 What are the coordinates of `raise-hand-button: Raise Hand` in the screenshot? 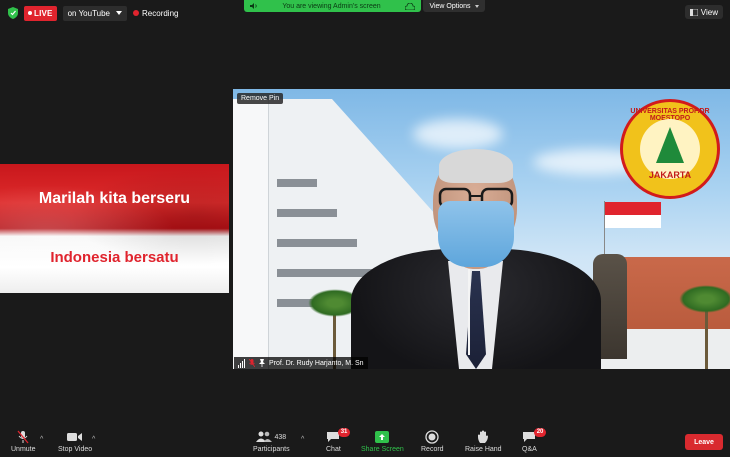 It's located at (483, 441).